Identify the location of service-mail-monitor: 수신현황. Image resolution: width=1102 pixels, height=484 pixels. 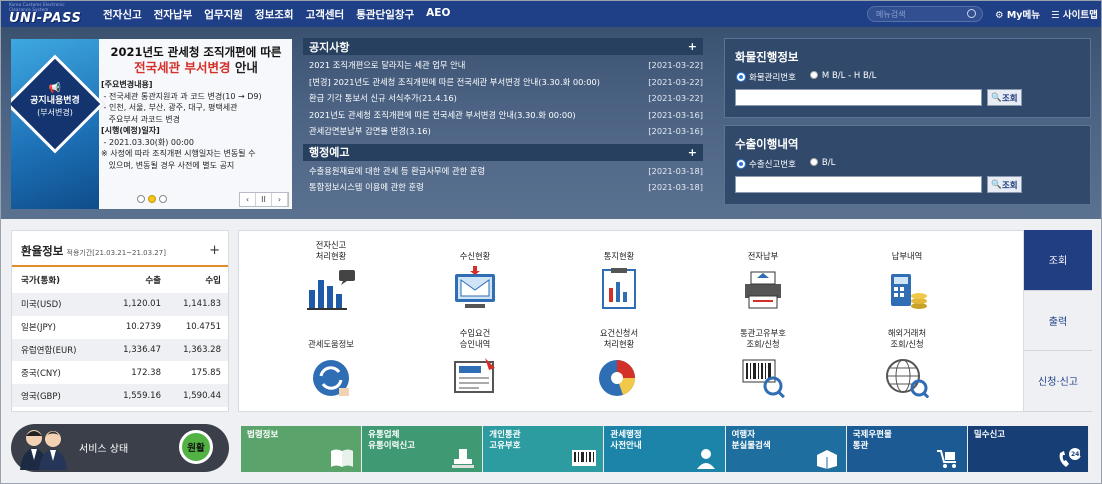
(475, 274).